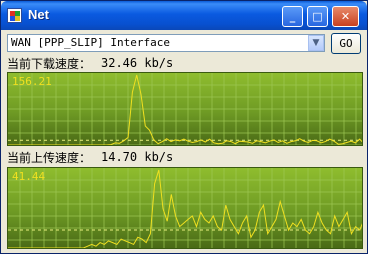 Image resolution: width=368 pixels, height=254 pixels. I want to click on close-button: ✕, so click(345, 16).